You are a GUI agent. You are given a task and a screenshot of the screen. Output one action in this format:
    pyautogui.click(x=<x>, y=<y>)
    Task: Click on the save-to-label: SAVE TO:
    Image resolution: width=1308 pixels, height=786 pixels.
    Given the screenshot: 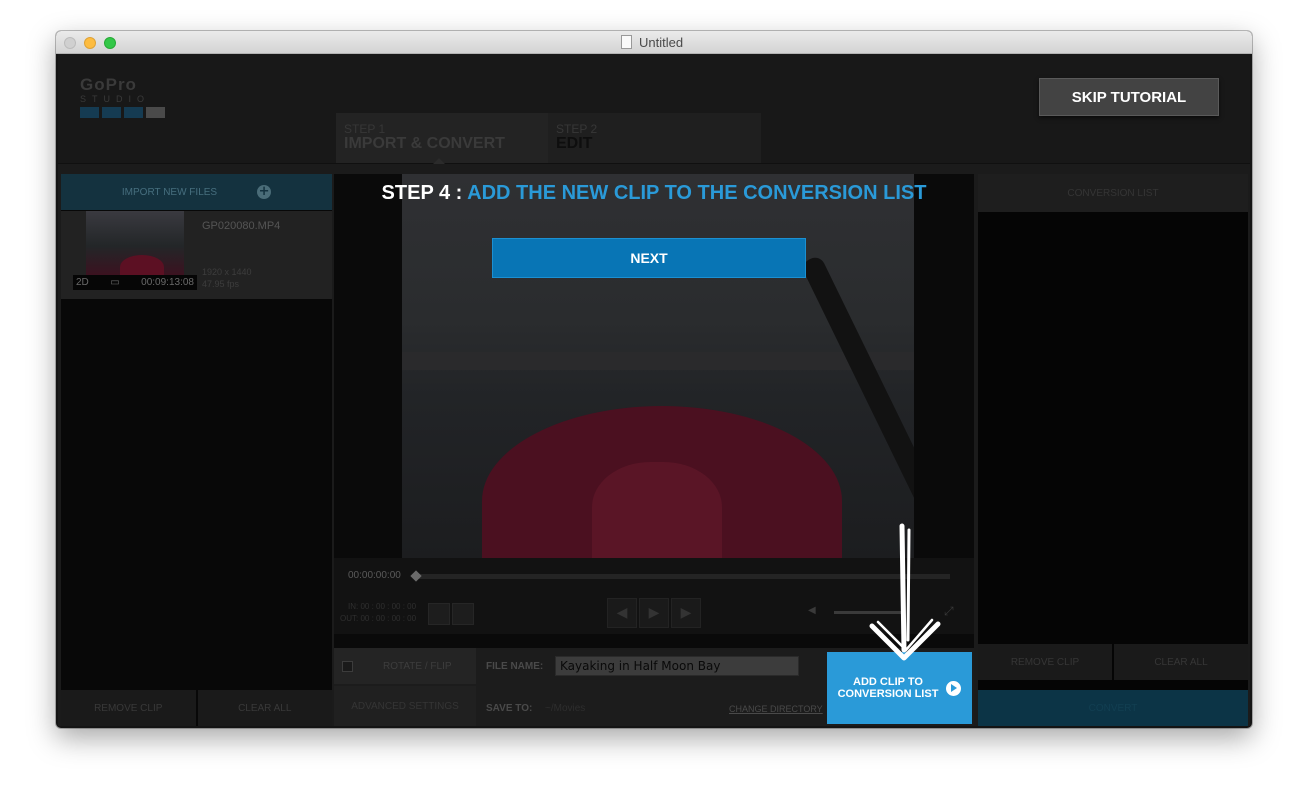 What is the action you would take?
    pyautogui.click(x=509, y=708)
    